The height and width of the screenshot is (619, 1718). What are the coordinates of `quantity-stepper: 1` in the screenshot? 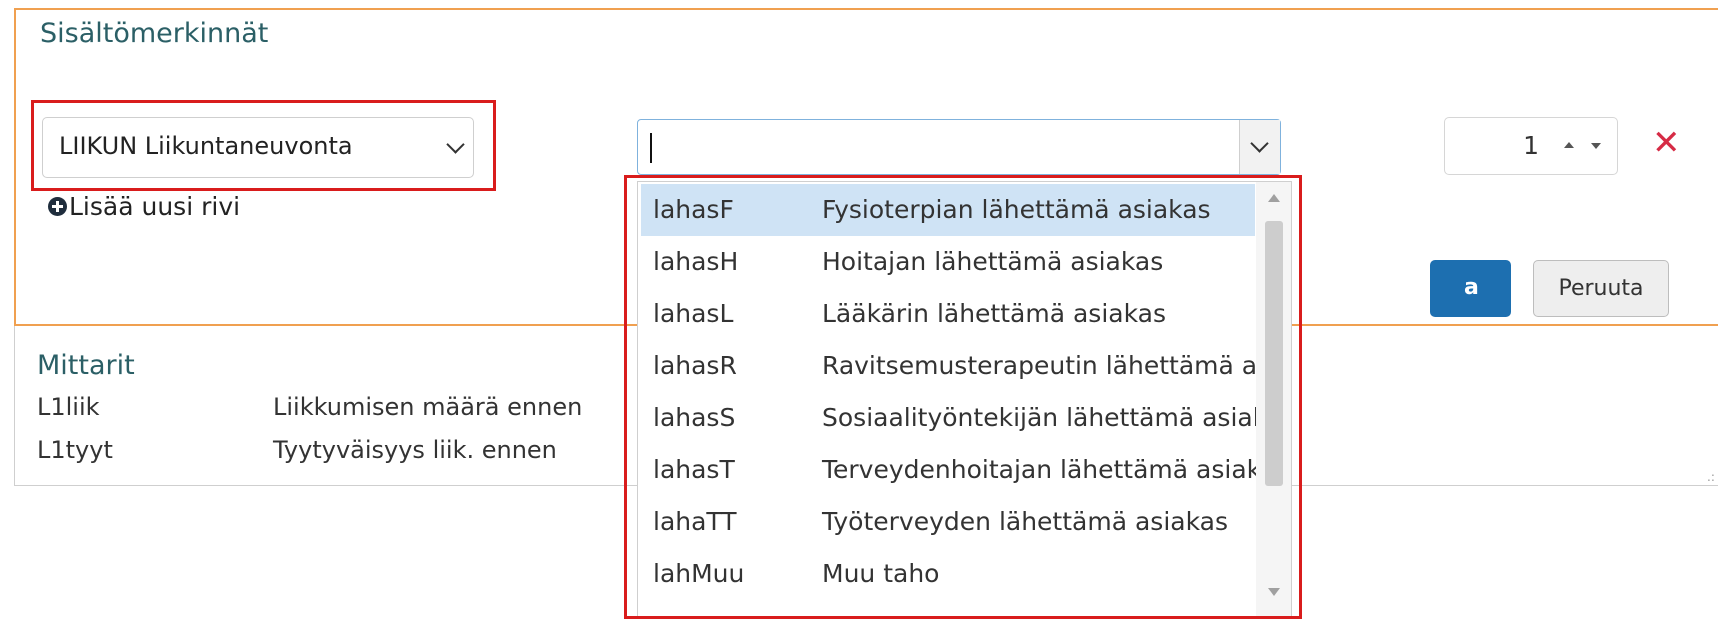 It's located at (1531, 146).